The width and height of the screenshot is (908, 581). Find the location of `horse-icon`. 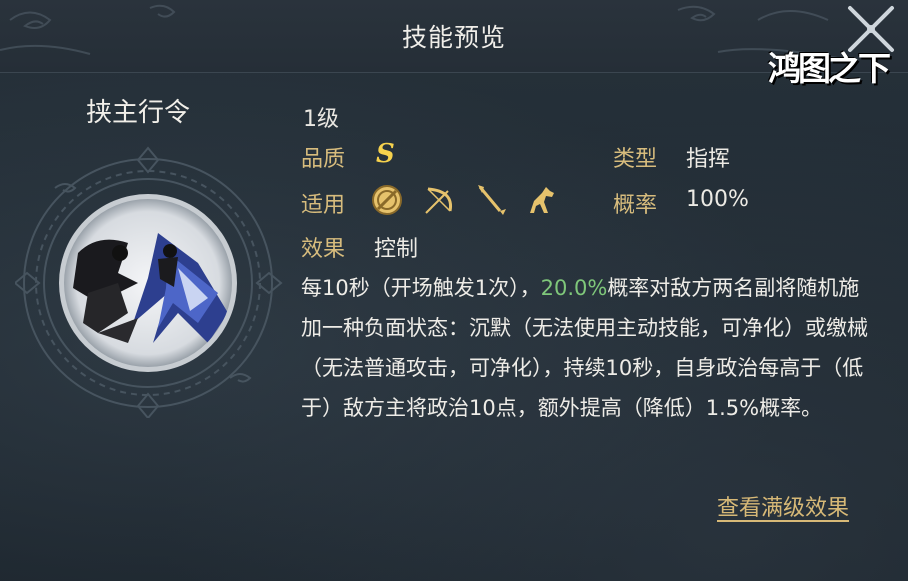

horse-icon is located at coordinates (542, 200).